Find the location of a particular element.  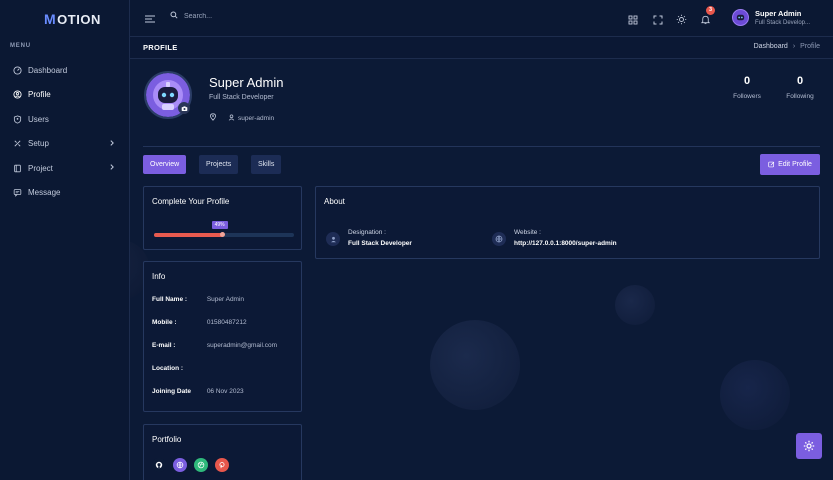

complete-profile-title: Complete Your Profile is located at coordinates (191, 201).